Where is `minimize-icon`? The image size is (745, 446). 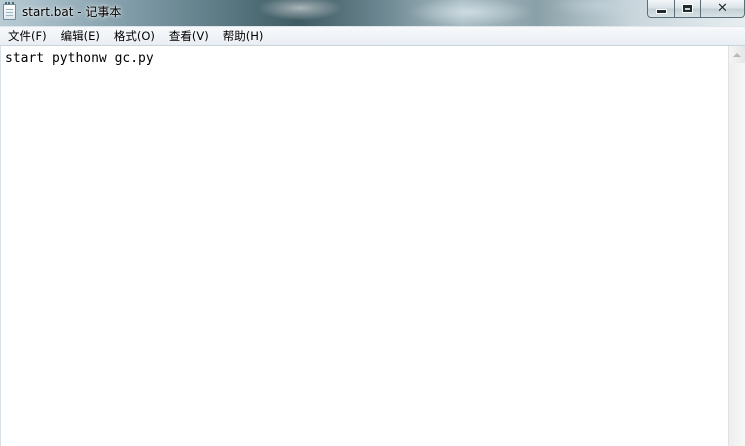 minimize-icon is located at coordinates (661, 11).